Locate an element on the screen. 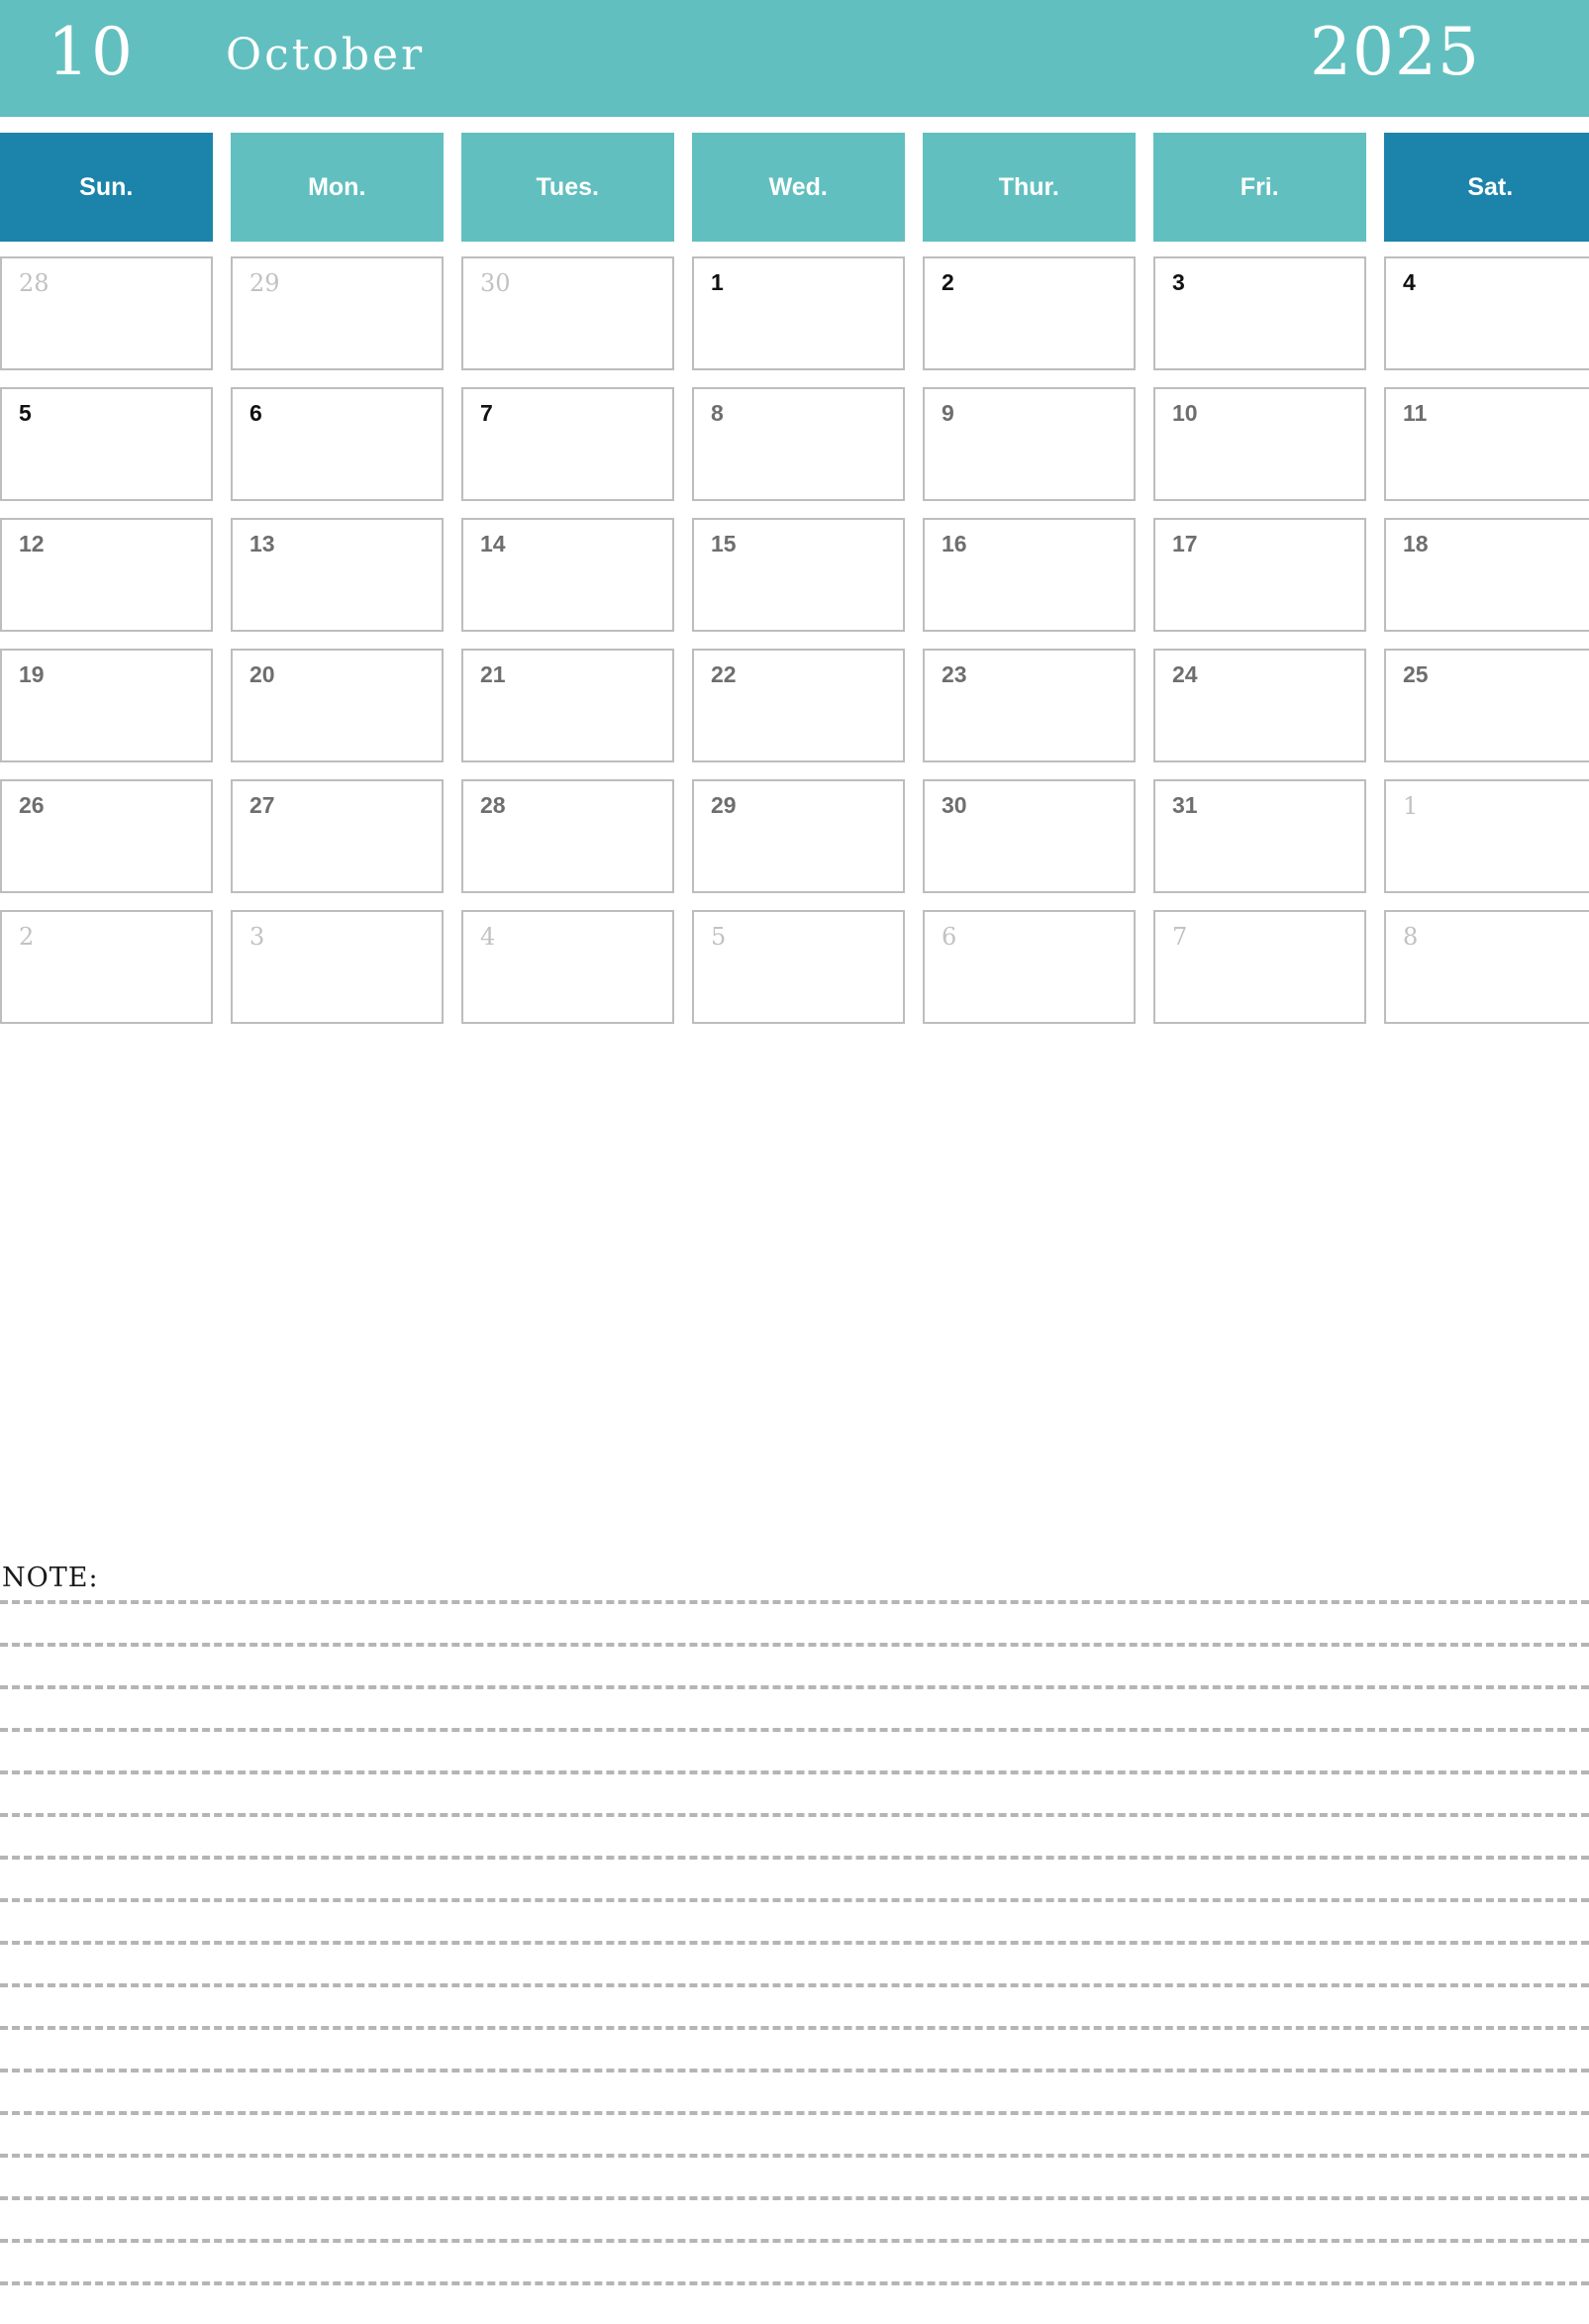 The height and width of the screenshot is (2324, 1589). calendar-day-cell: 27 is located at coordinates (337, 836).